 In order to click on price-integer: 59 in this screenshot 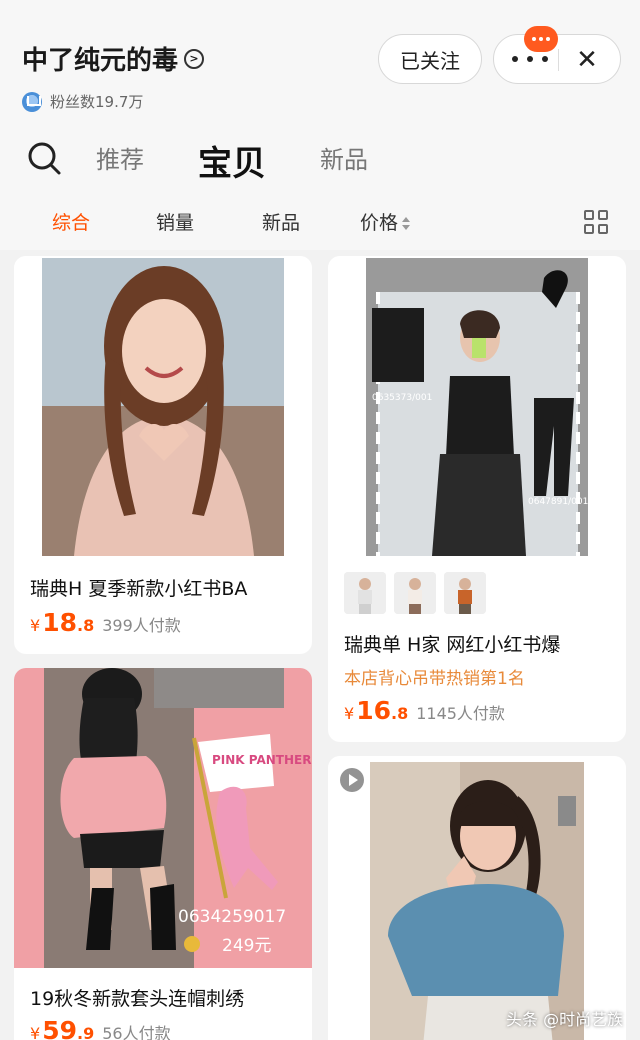, I will do `click(59, 1028)`.